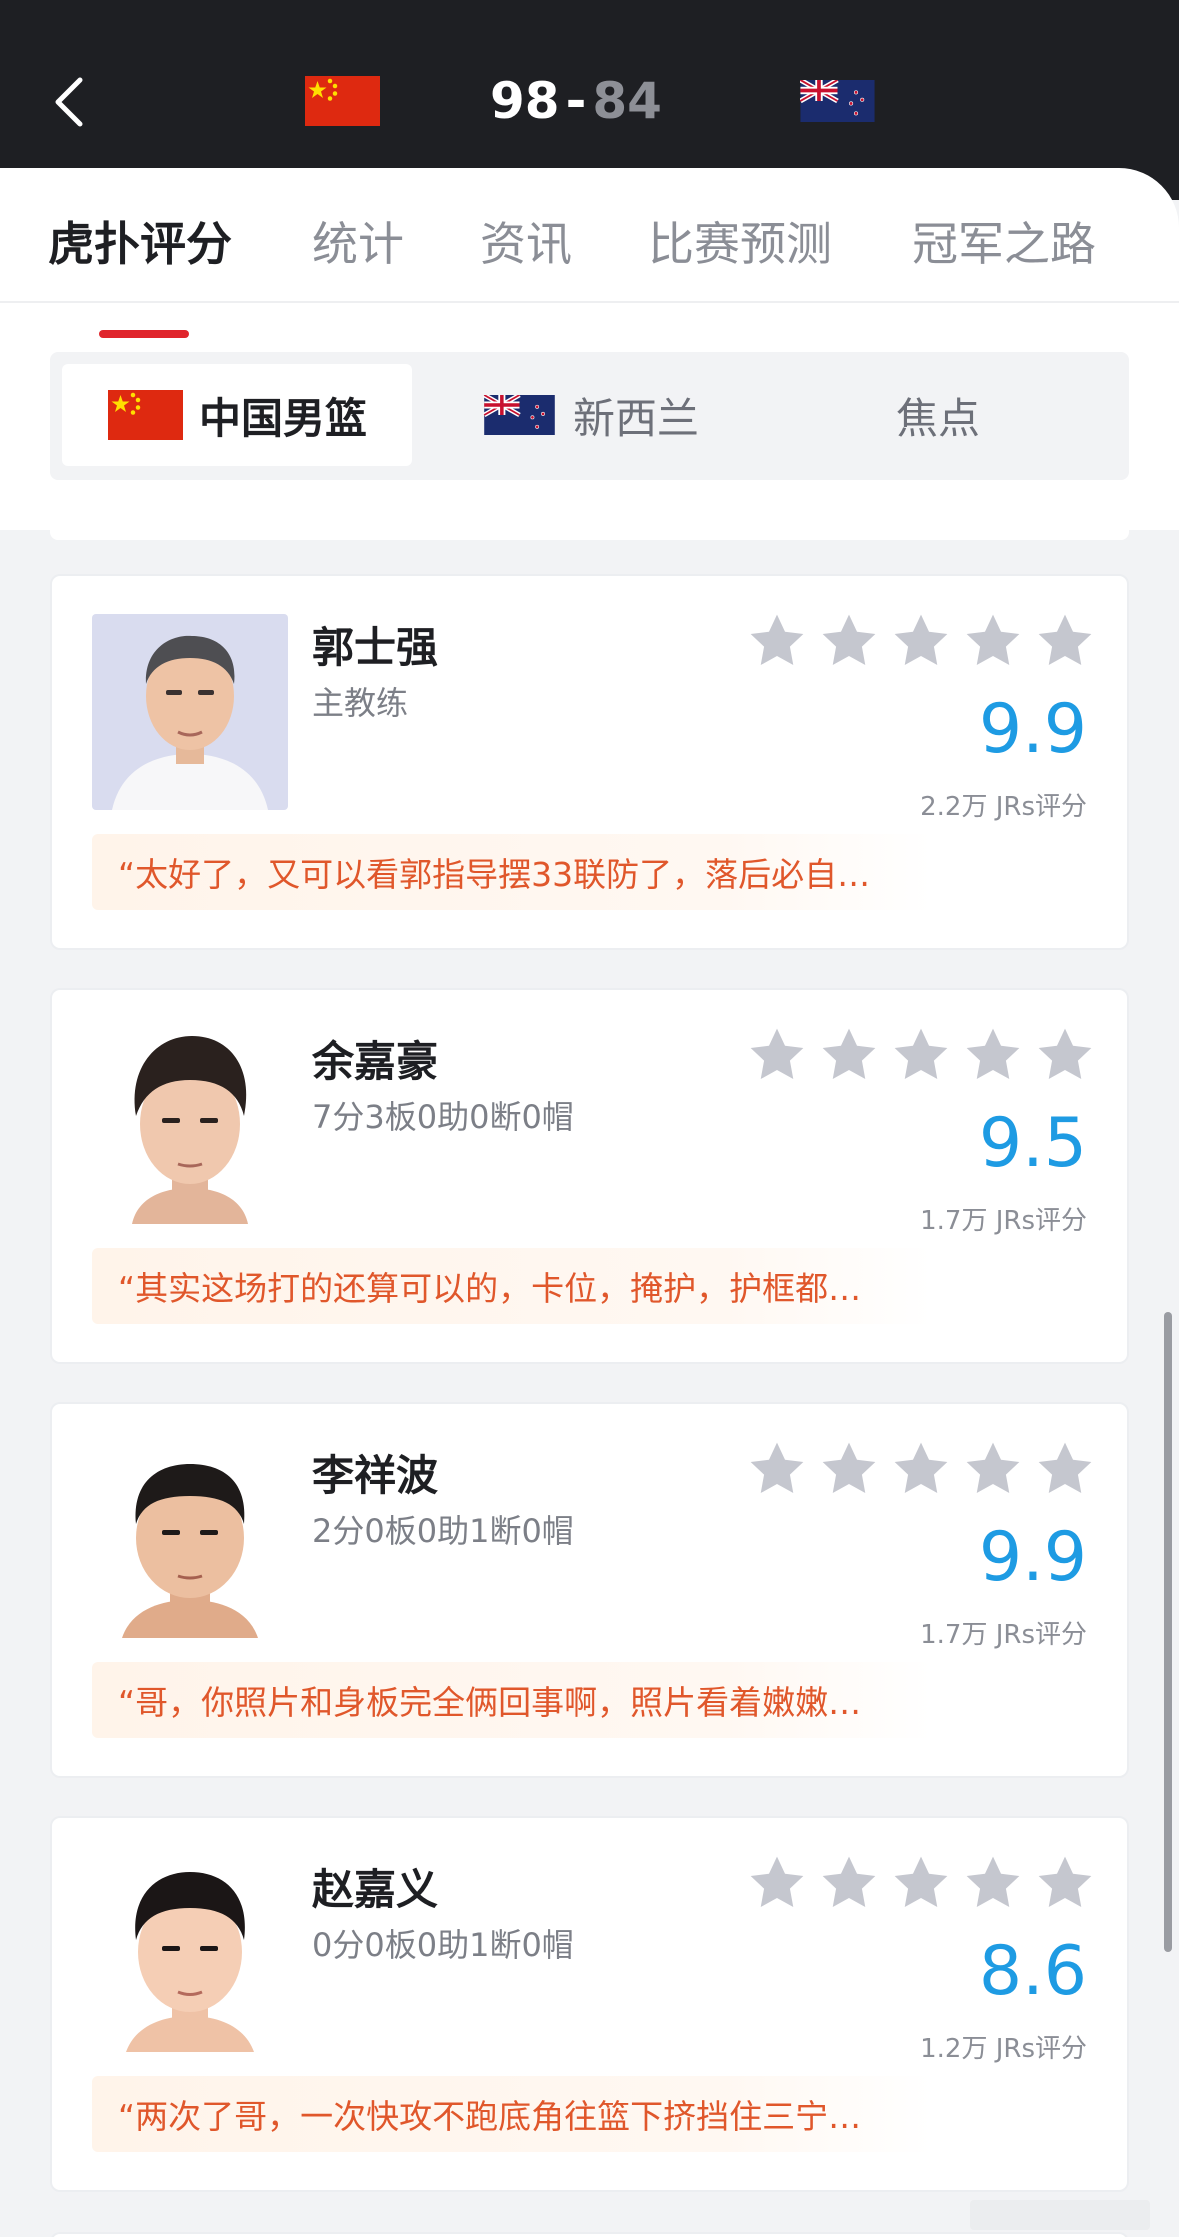 The height and width of the screenshot is (2237, 1179). I want to click on segment-focus: 焦点, so click(971, 415).